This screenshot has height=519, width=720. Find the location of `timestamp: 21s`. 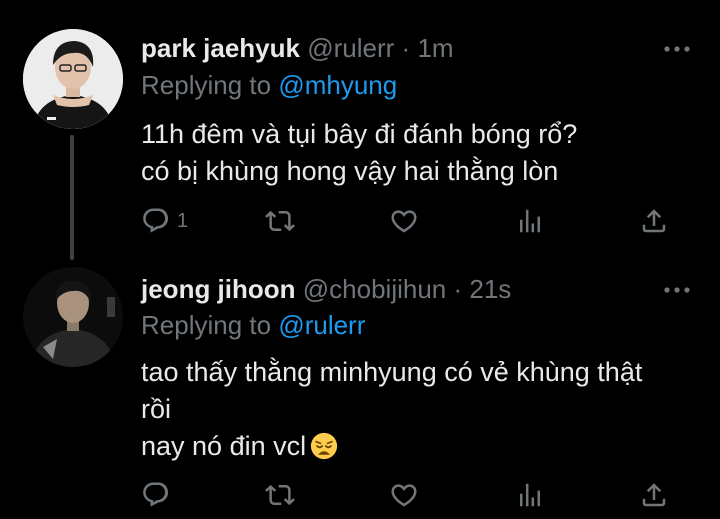

timestamp: 21s is located at coordinates (490, 289).